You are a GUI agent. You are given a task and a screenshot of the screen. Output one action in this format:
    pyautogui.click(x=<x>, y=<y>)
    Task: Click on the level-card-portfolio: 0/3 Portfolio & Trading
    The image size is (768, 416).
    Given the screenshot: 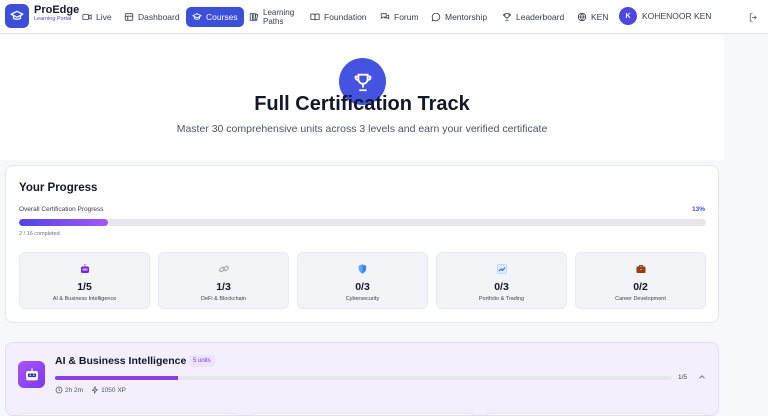 What is the action you would take?
    pyautogui.click(x=501, y=280)
    